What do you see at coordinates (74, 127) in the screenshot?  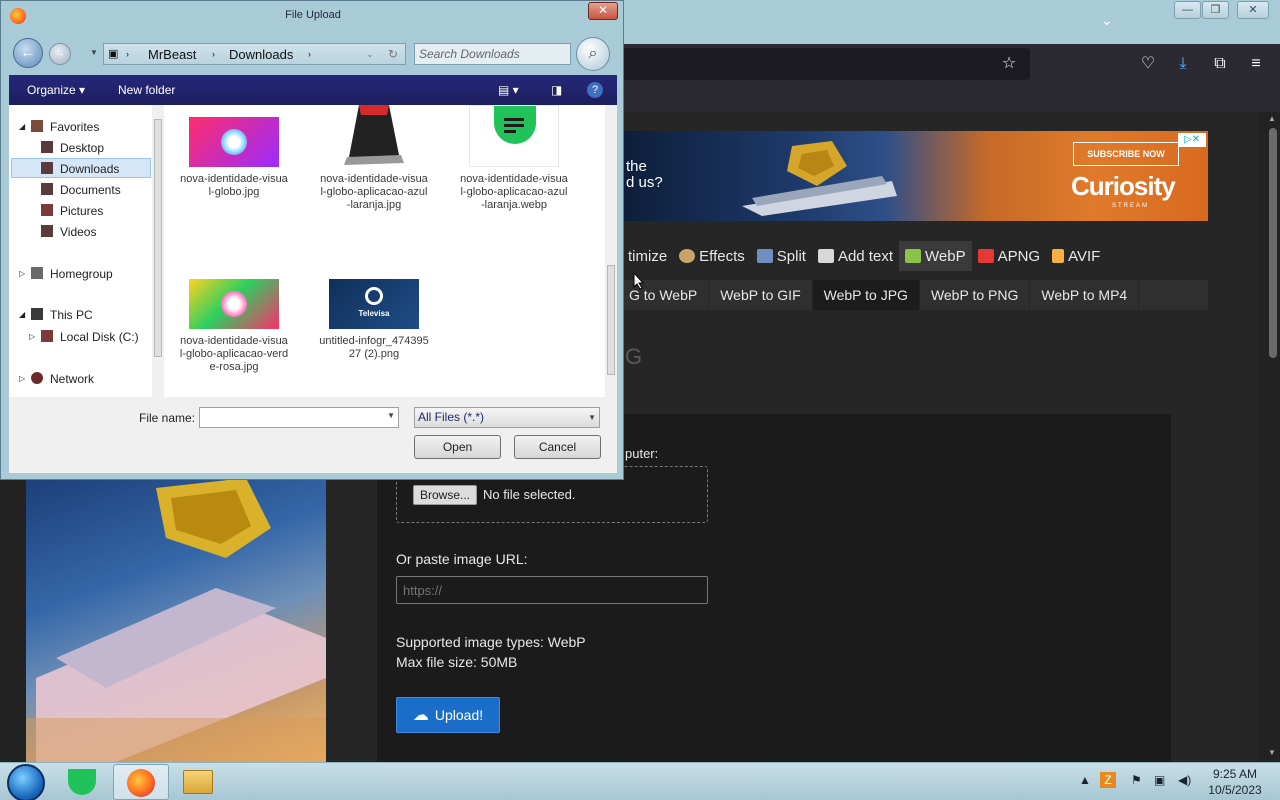 I see `nav-favorites: Favorites` at bounding box center [74, 127].